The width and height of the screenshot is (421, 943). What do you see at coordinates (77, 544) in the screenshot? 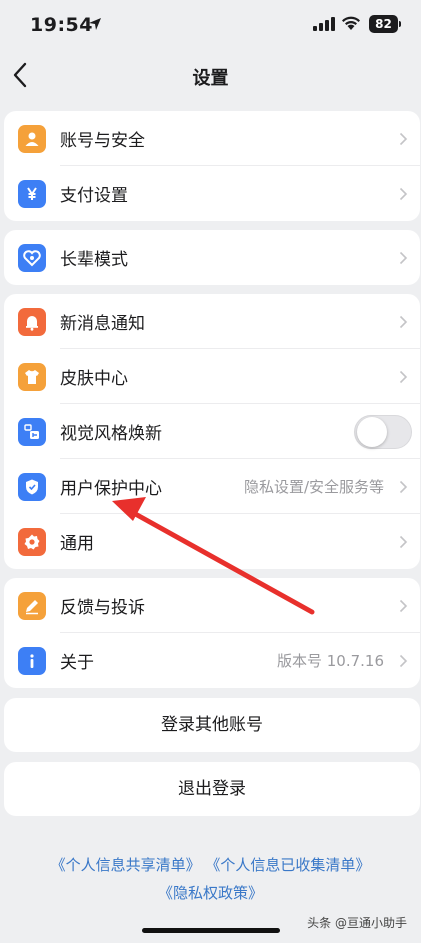
I see `settings-item-label: 通用` at bounding box center [77, 544].